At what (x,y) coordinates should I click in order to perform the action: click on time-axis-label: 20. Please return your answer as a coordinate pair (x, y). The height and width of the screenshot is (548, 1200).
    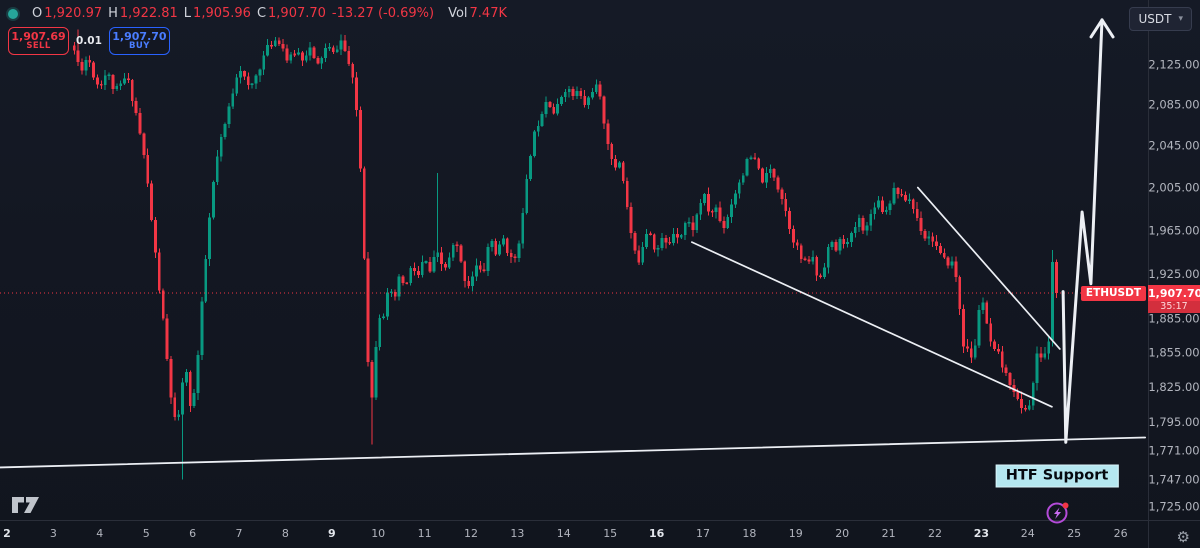
    Looking at the image, I should click on (842, 533).